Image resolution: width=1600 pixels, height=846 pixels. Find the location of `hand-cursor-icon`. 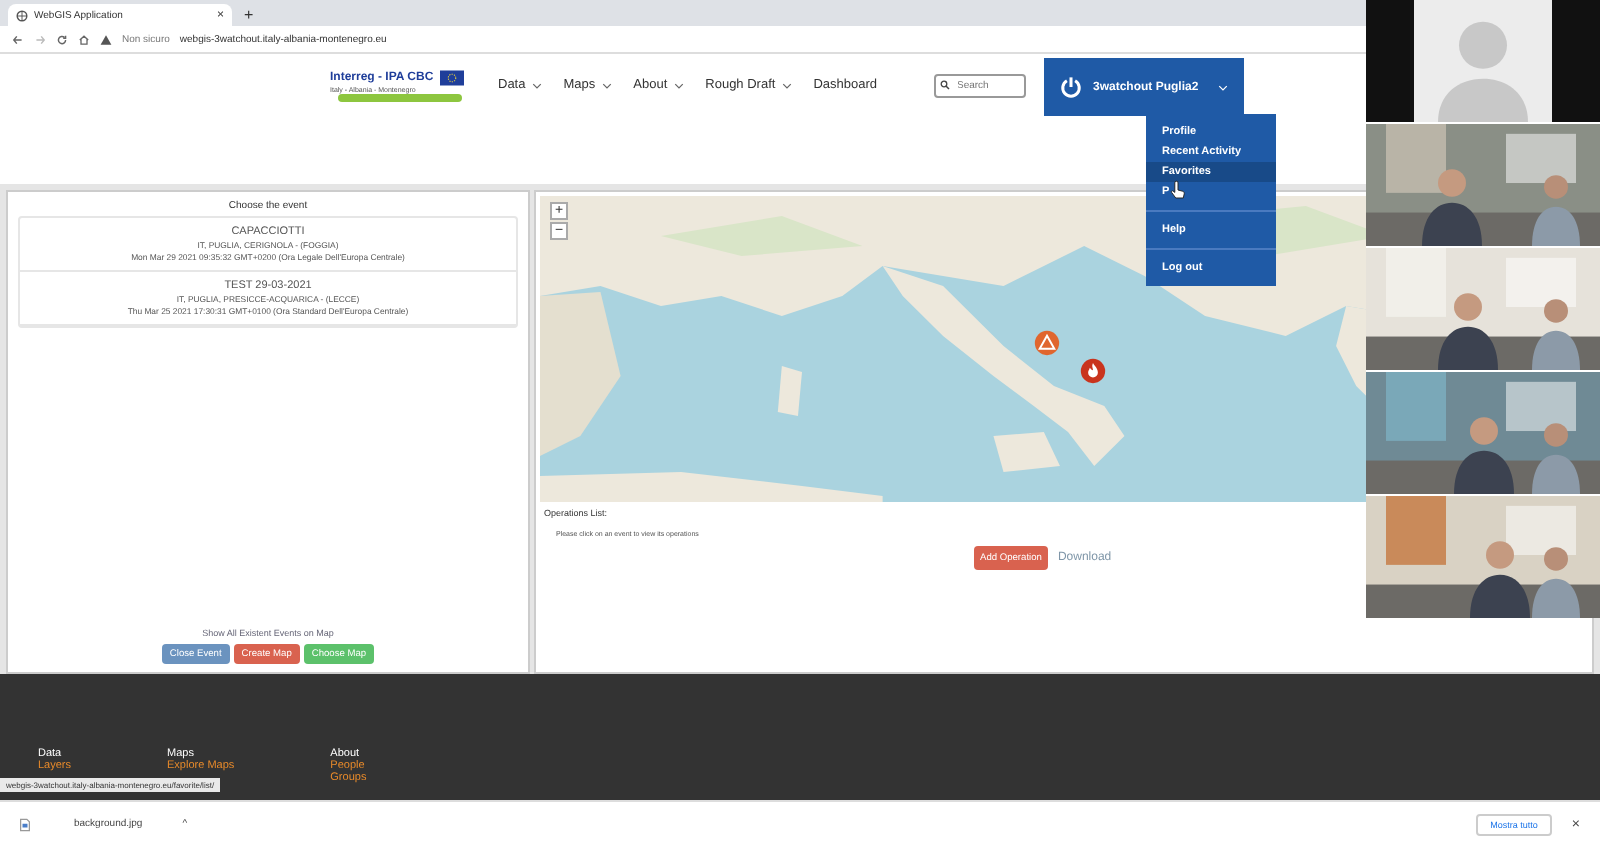

hand-cursor-icon is located at coordinates (1178, 190).